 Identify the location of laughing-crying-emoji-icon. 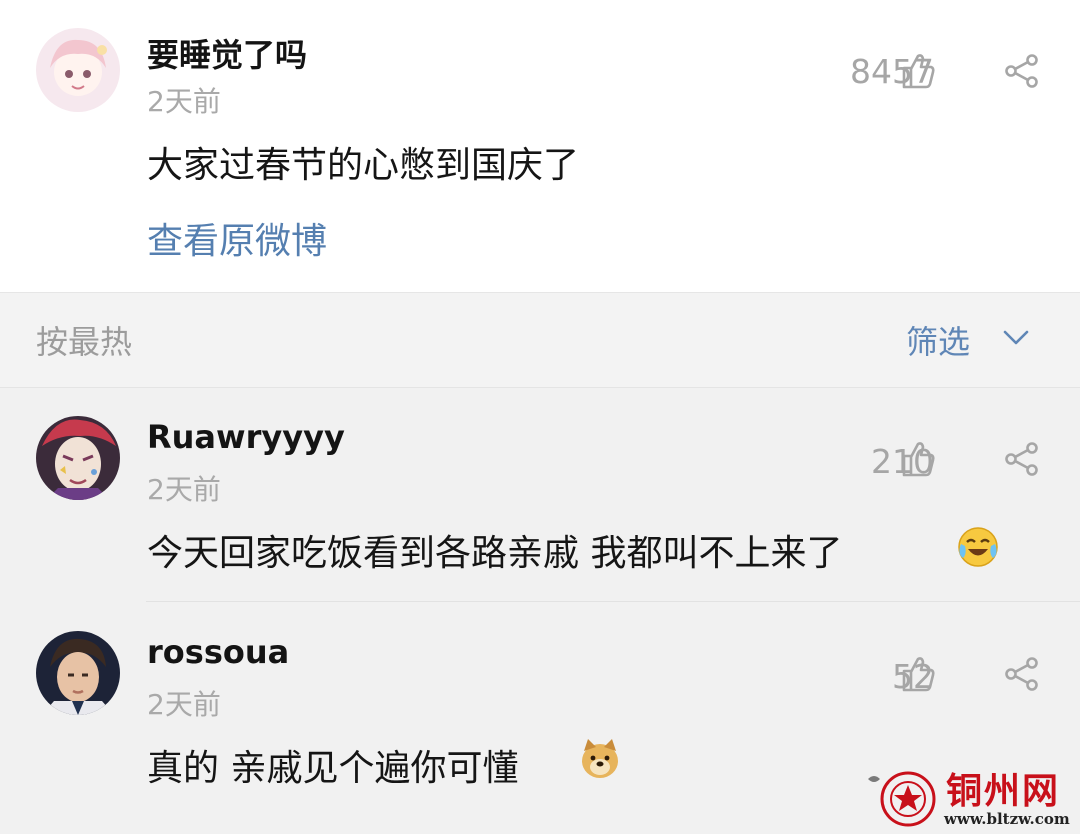
(978, 547).